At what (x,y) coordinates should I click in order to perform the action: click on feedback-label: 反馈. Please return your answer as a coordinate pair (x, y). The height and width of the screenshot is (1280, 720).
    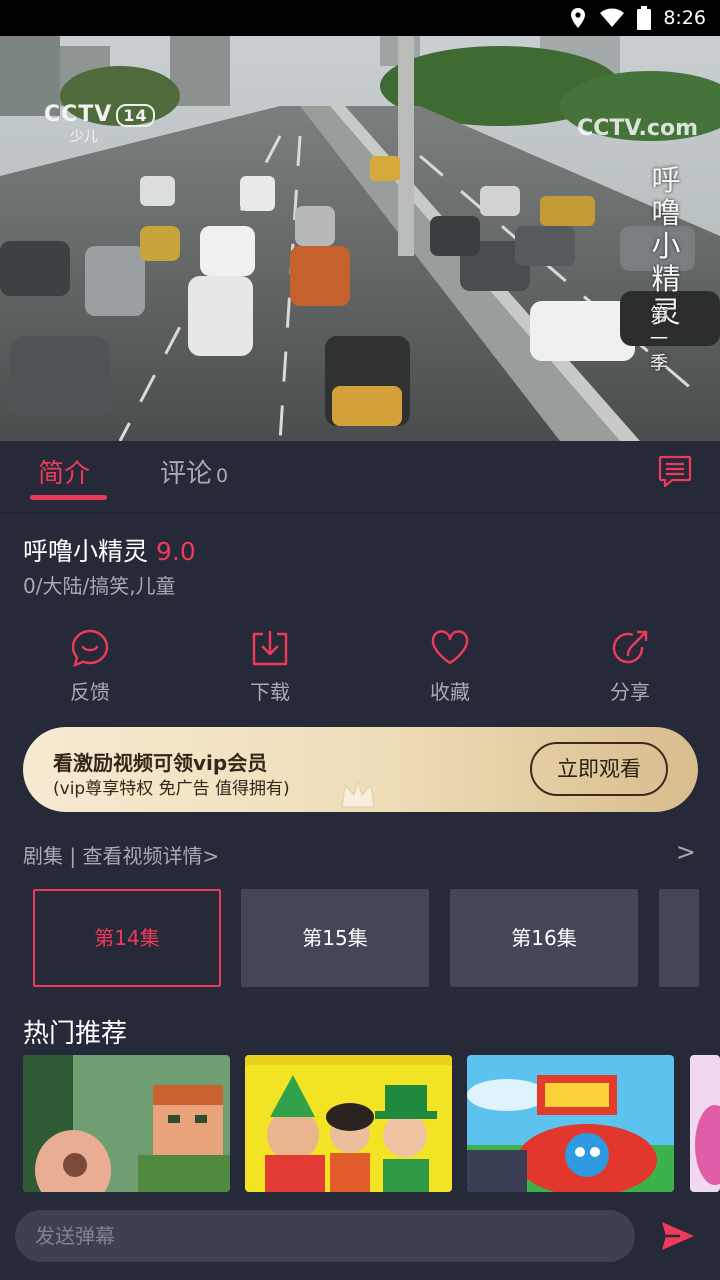
    Looking at the image, I should click on (90, 692).